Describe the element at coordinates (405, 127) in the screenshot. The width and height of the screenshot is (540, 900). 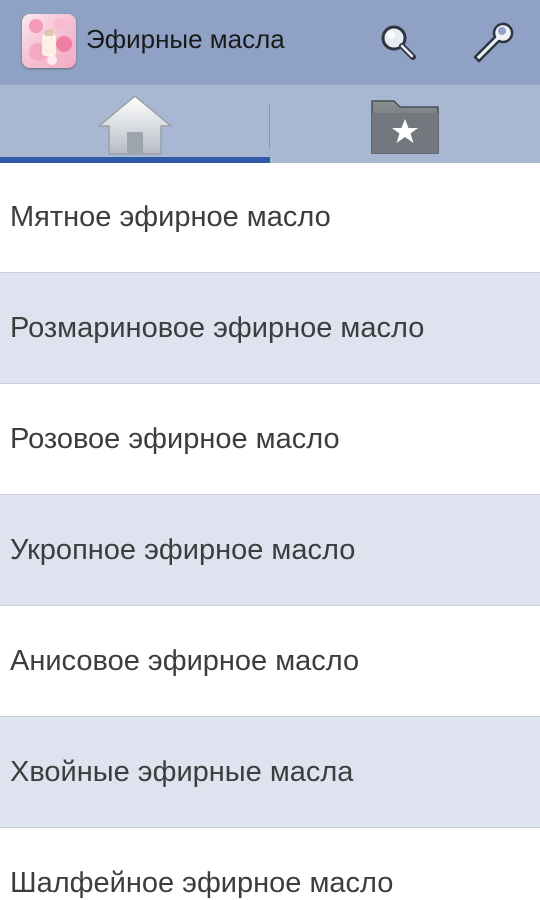
I see `folder-star-icon` at that location.